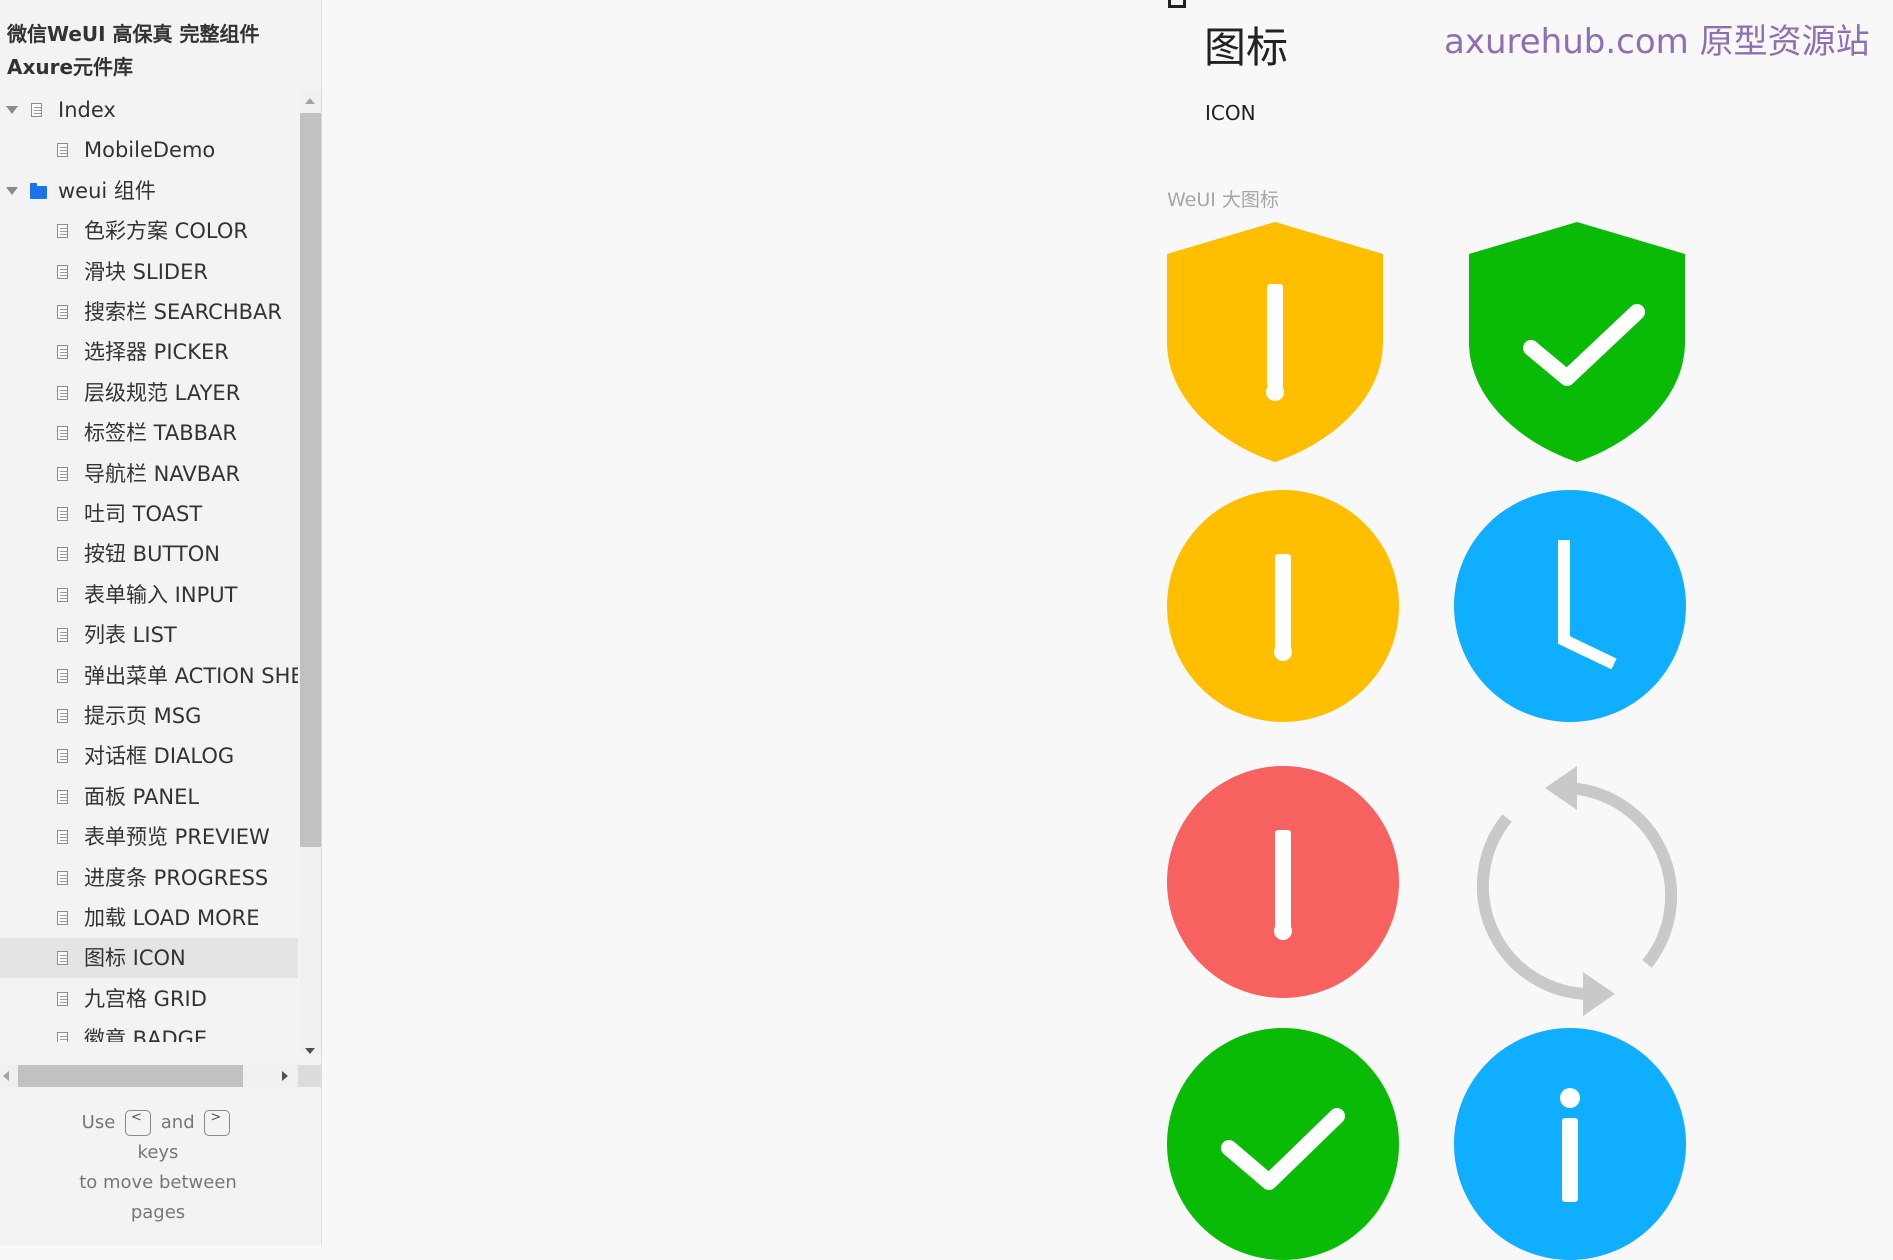  What do you see at coordinates (310, 480) in the screenshot?
I see `vertical-scroll-thumb` at bounding box center [310, 480].